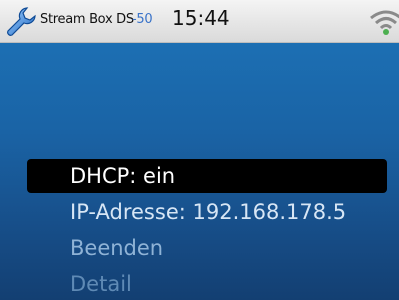 This screenshot has height=300, width=399. What do you see at coordinates (87, 19) in the screenshot?
I see `device-name: Stream Box DS` at bounding box center [87, 19].